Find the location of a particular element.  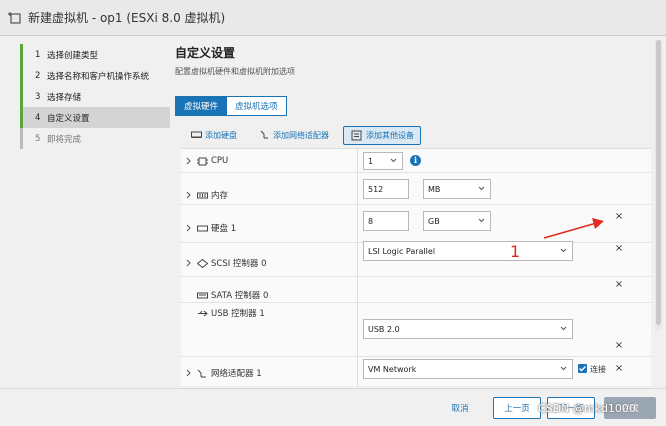

memory-unit-select: MB is located at coordinates (457, 189).